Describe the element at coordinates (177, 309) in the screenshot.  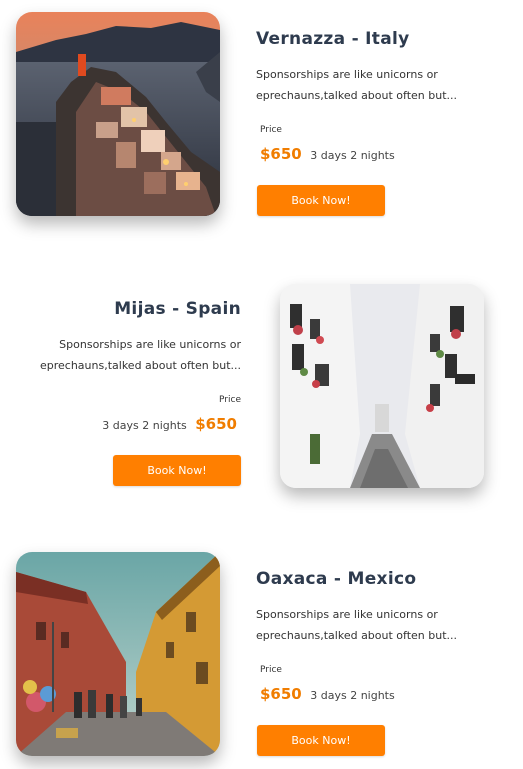
I see `tour-title: Mijas - Spain` at that location.